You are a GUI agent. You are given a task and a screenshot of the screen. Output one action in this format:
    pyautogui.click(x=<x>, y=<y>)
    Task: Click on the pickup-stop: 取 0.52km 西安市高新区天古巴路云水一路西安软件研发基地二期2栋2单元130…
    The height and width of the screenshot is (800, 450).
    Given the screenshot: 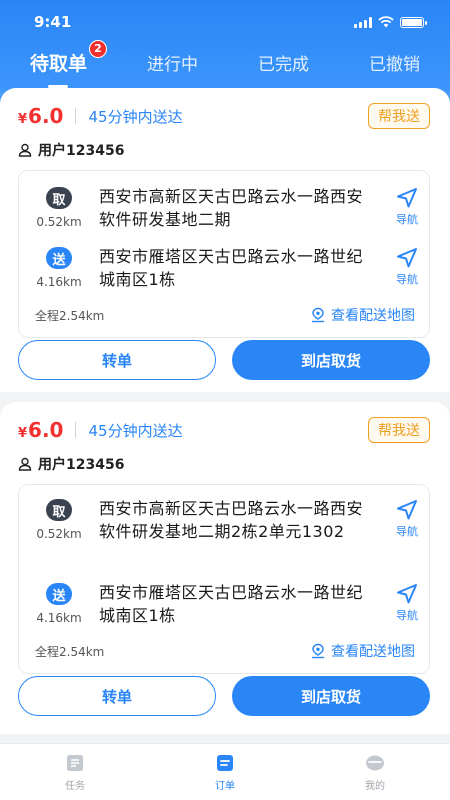 What is the action you would take?
    pyautogui.click(x=224, y=520)
    